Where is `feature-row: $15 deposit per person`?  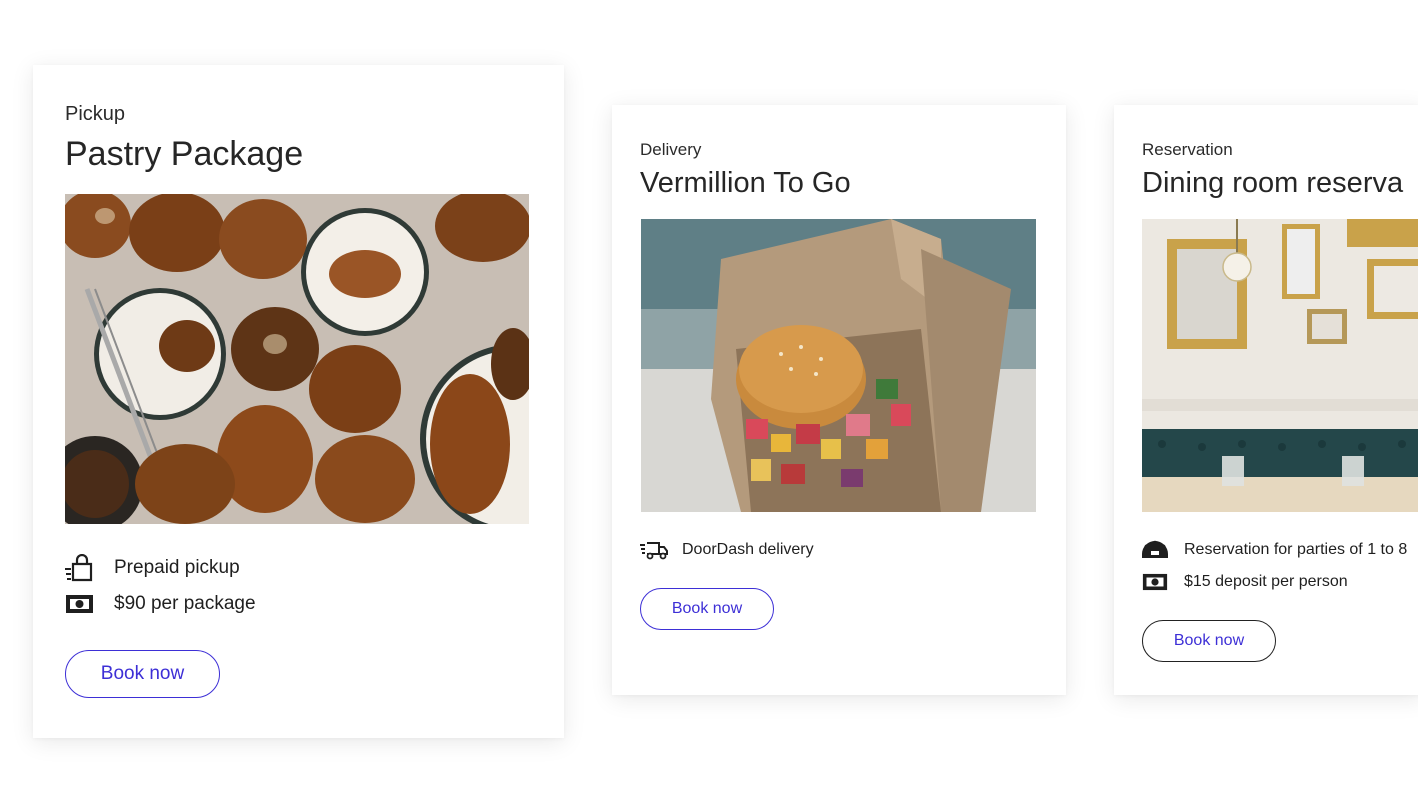 feature-row: $15 deposit per person is located at coordinates (1245, 582).